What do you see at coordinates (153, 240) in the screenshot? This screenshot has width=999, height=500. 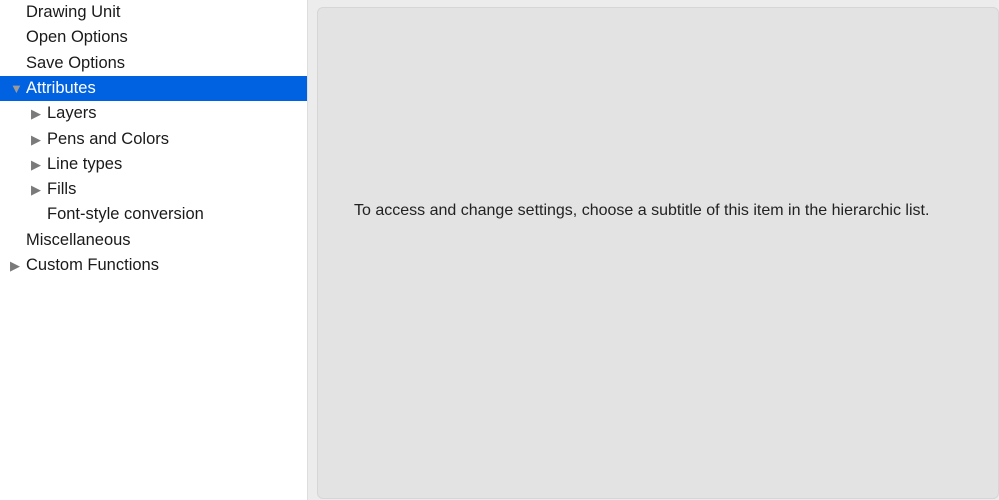 I see `tree-item: Miscellaneous` at bounding box center [153, 240].